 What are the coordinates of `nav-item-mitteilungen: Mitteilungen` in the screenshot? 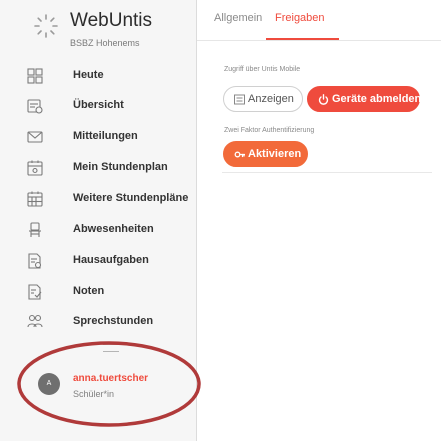 It's located at (98, 137).